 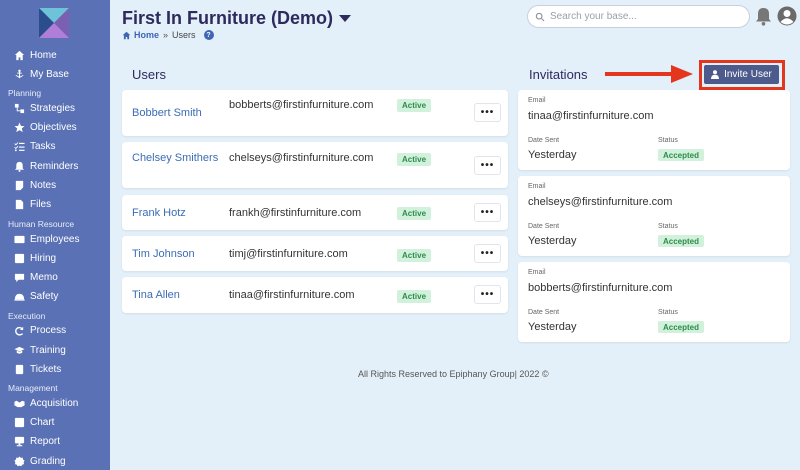 What do you see at coordinates (537, 186) in the screenshot?
I see `email-label: Email` at bounding box center [537, 186].